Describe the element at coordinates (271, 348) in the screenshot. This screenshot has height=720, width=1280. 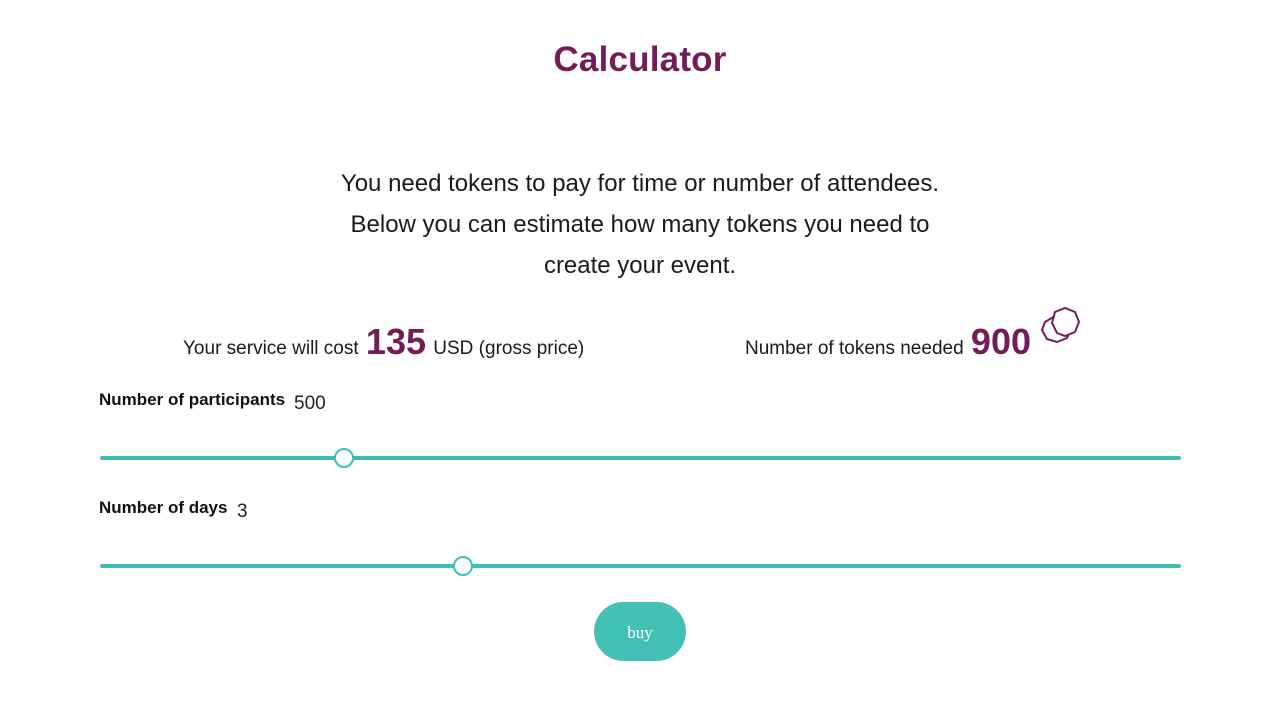
I see `cost-prefix: Your service will cost` at that location.